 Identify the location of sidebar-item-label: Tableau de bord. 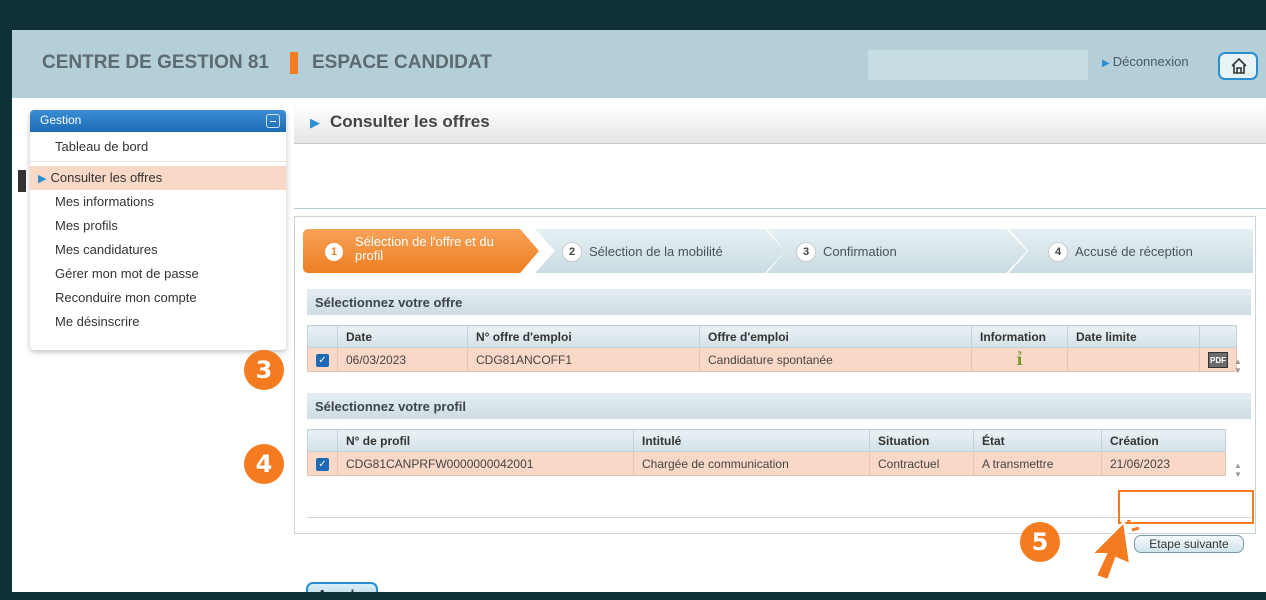
(102, 146).